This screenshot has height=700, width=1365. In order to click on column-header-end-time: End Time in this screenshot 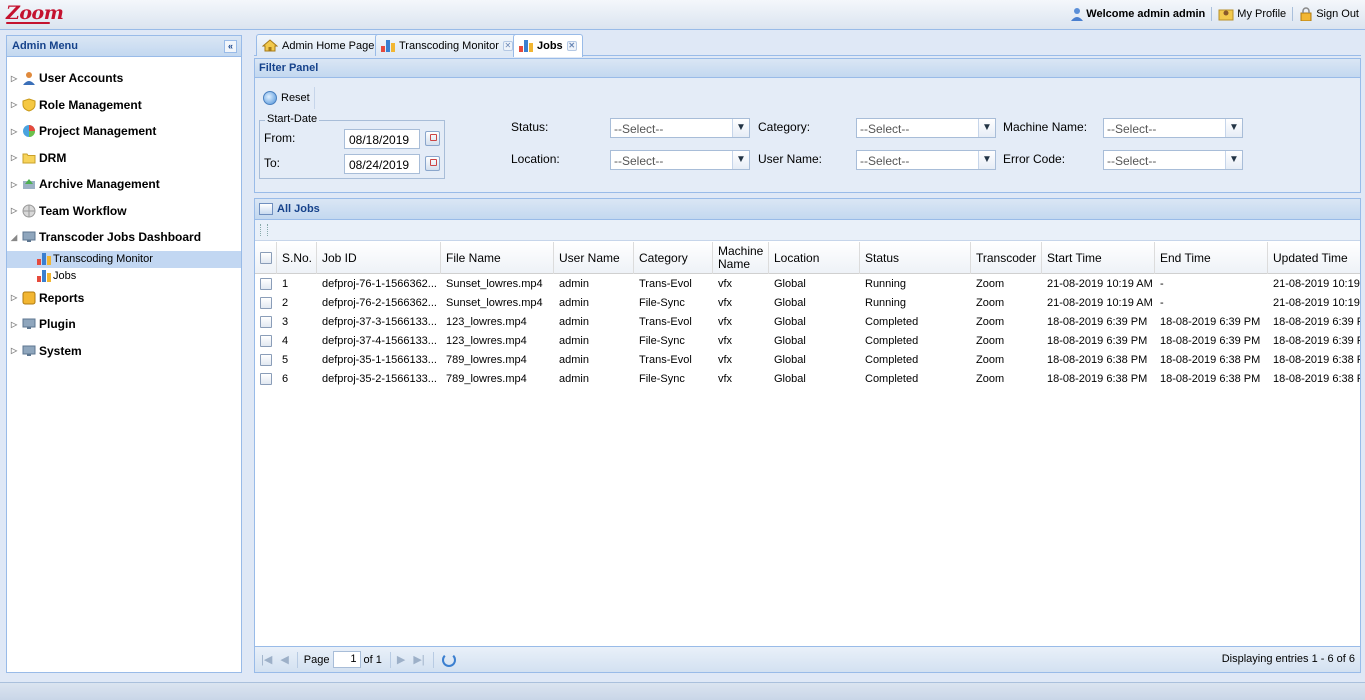, I will do `click(1211, 258)`.